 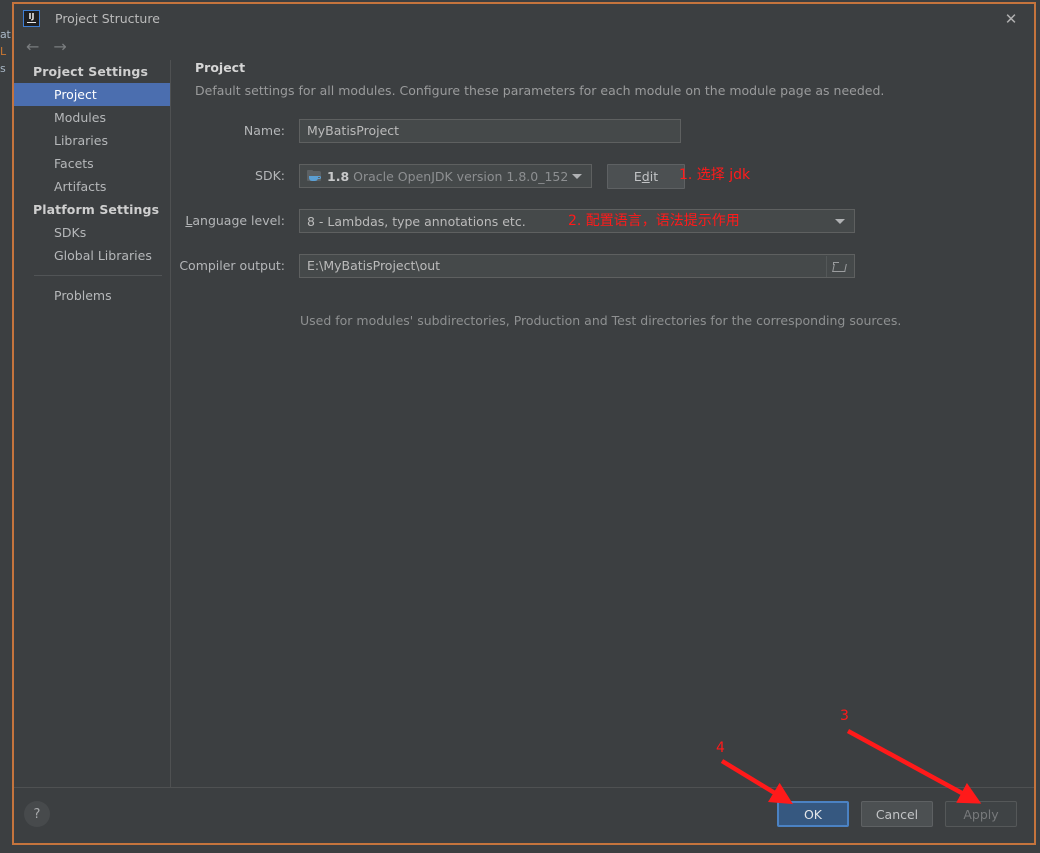 What do you see at coordinates (270, 175) in the screenshot?
I see `sdk-label: SDK:` at bounding box center [270, 175].